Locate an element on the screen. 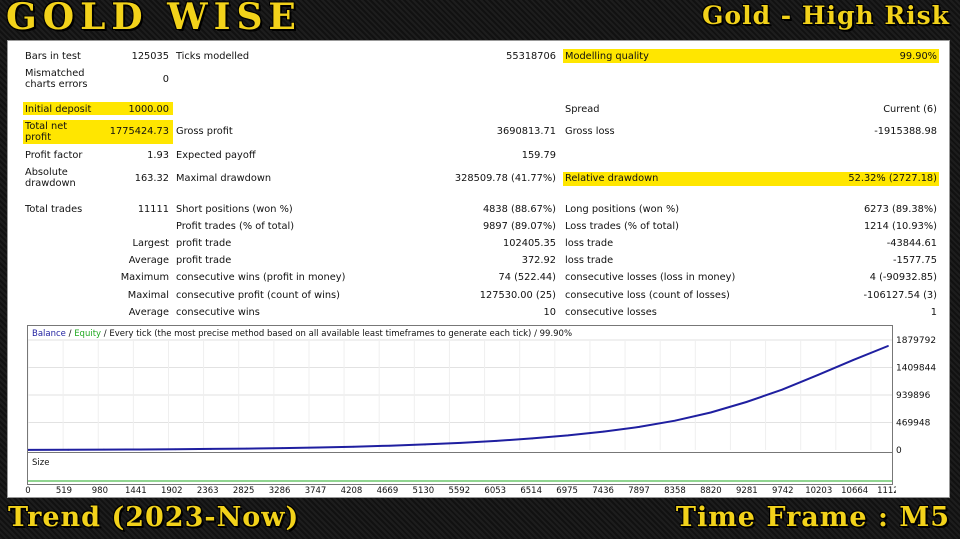 This screenshot has height=539, width=960. absolute-drawdown-label-1: Absolute is located at coordinates (46, 172).